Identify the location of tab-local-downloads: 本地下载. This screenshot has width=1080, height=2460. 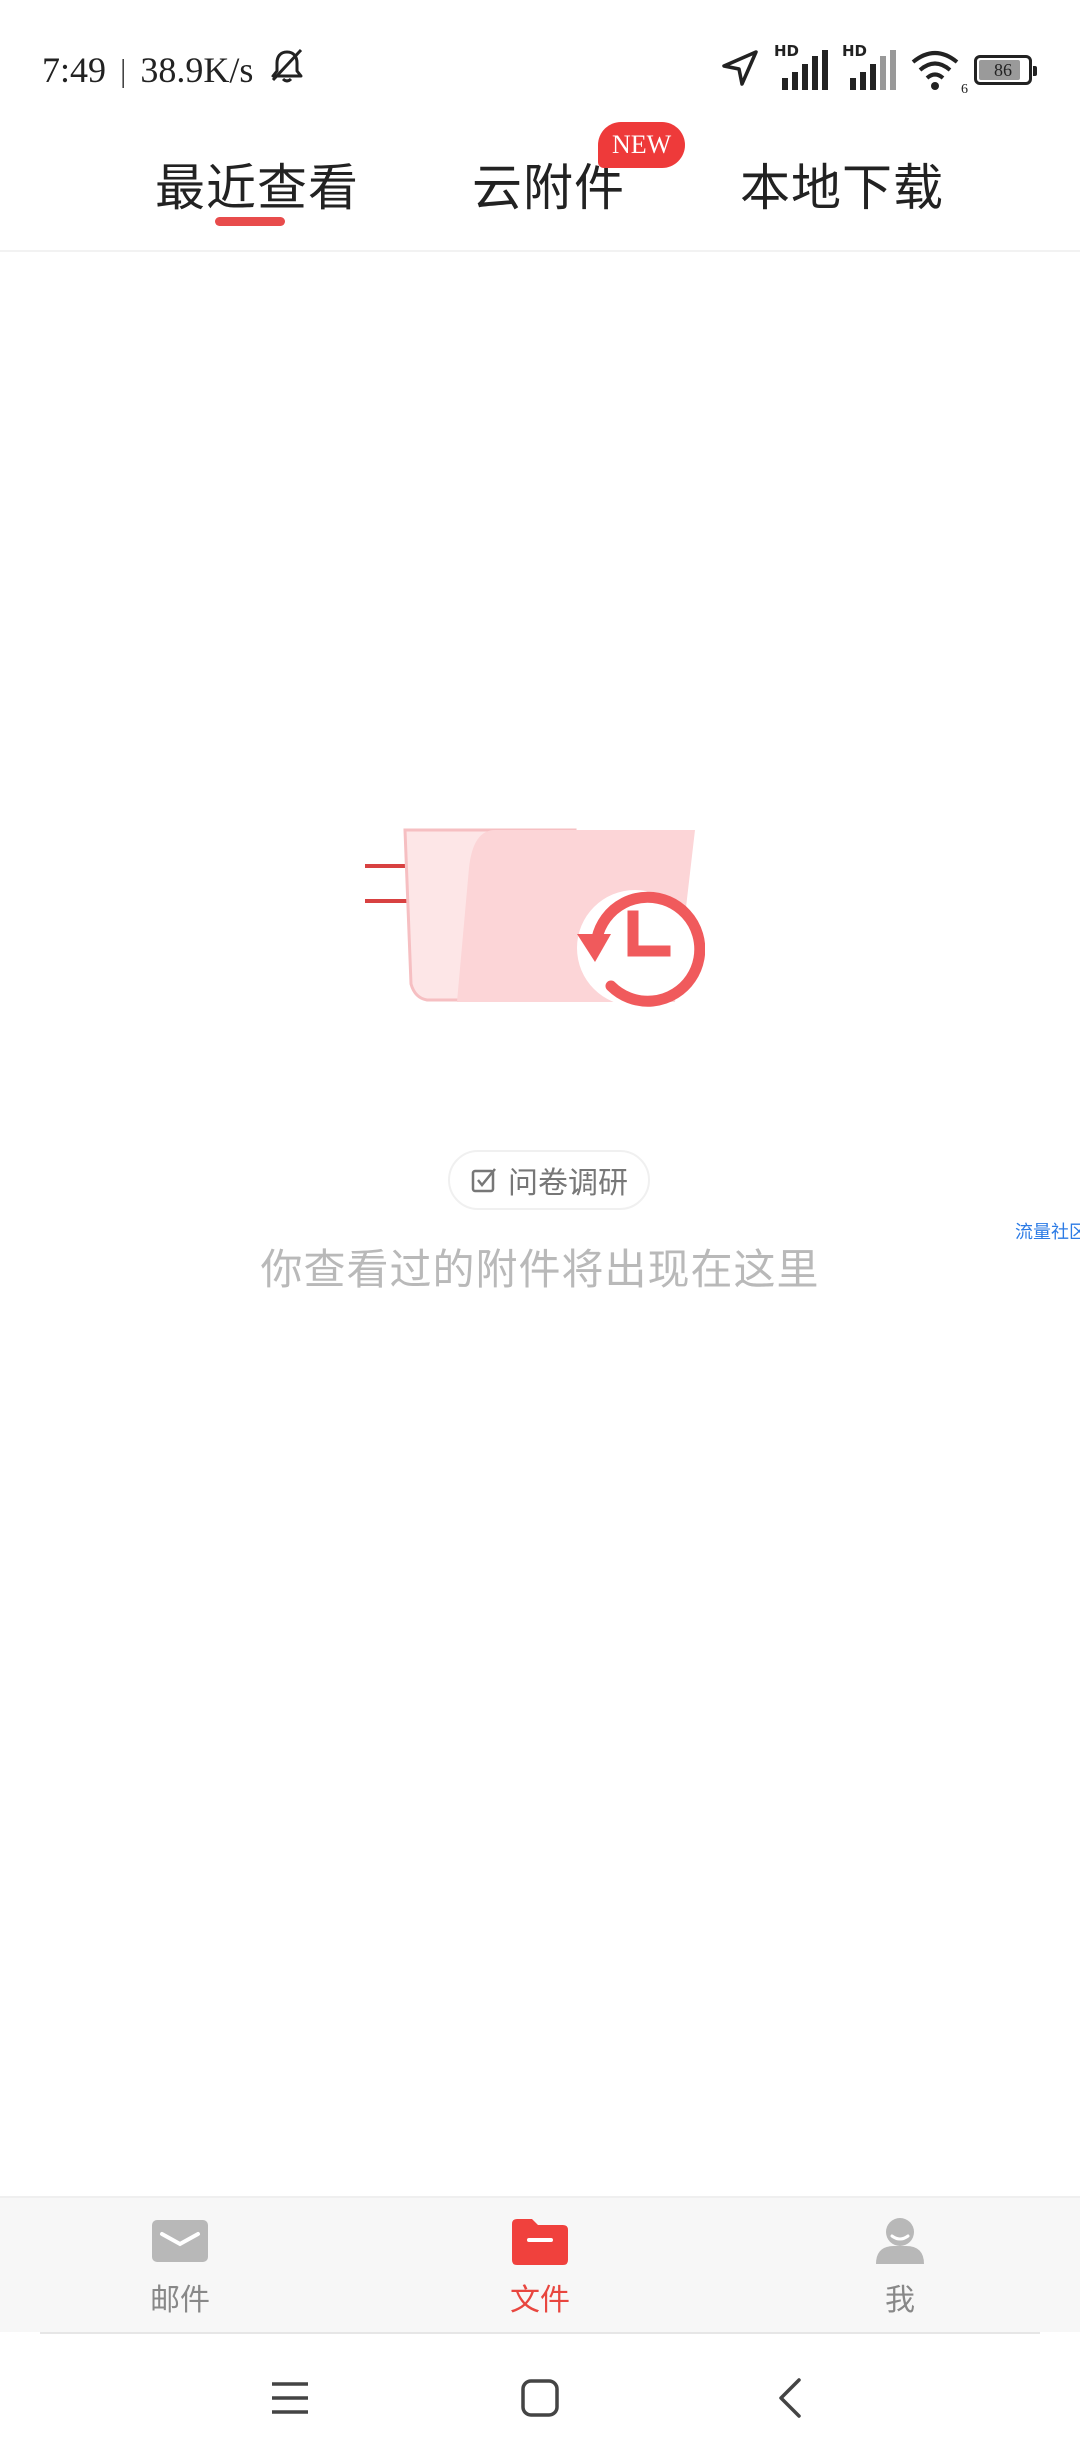
(842, 183).